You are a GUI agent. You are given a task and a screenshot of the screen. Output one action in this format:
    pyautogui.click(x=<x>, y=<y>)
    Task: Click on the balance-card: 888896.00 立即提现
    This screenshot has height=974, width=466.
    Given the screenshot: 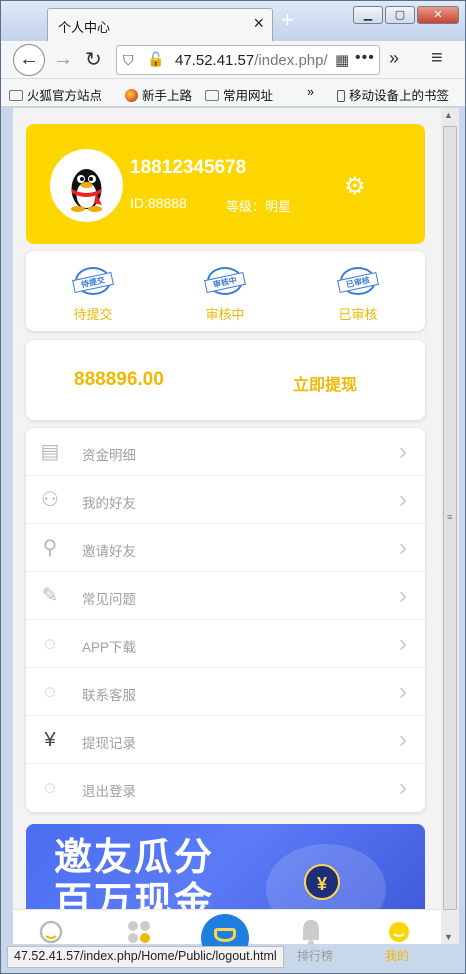 What is the action you would take?
    pyautogui.click(x=225, y=380)
    